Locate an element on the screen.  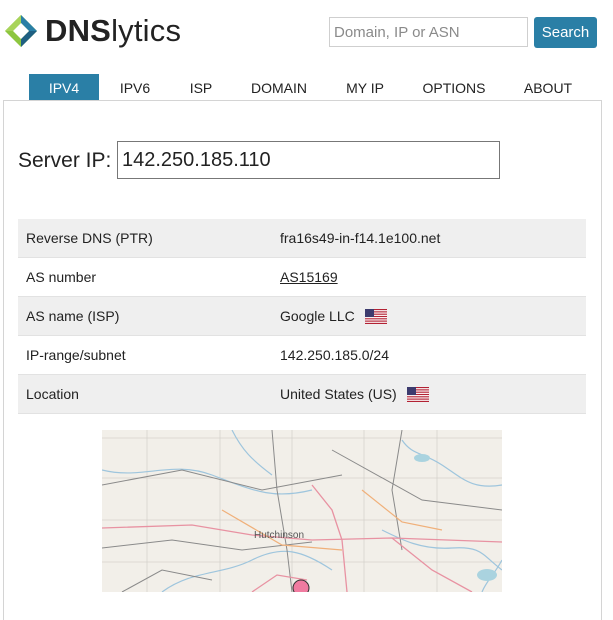
server-ip-input is located at coordinates (308, 160).